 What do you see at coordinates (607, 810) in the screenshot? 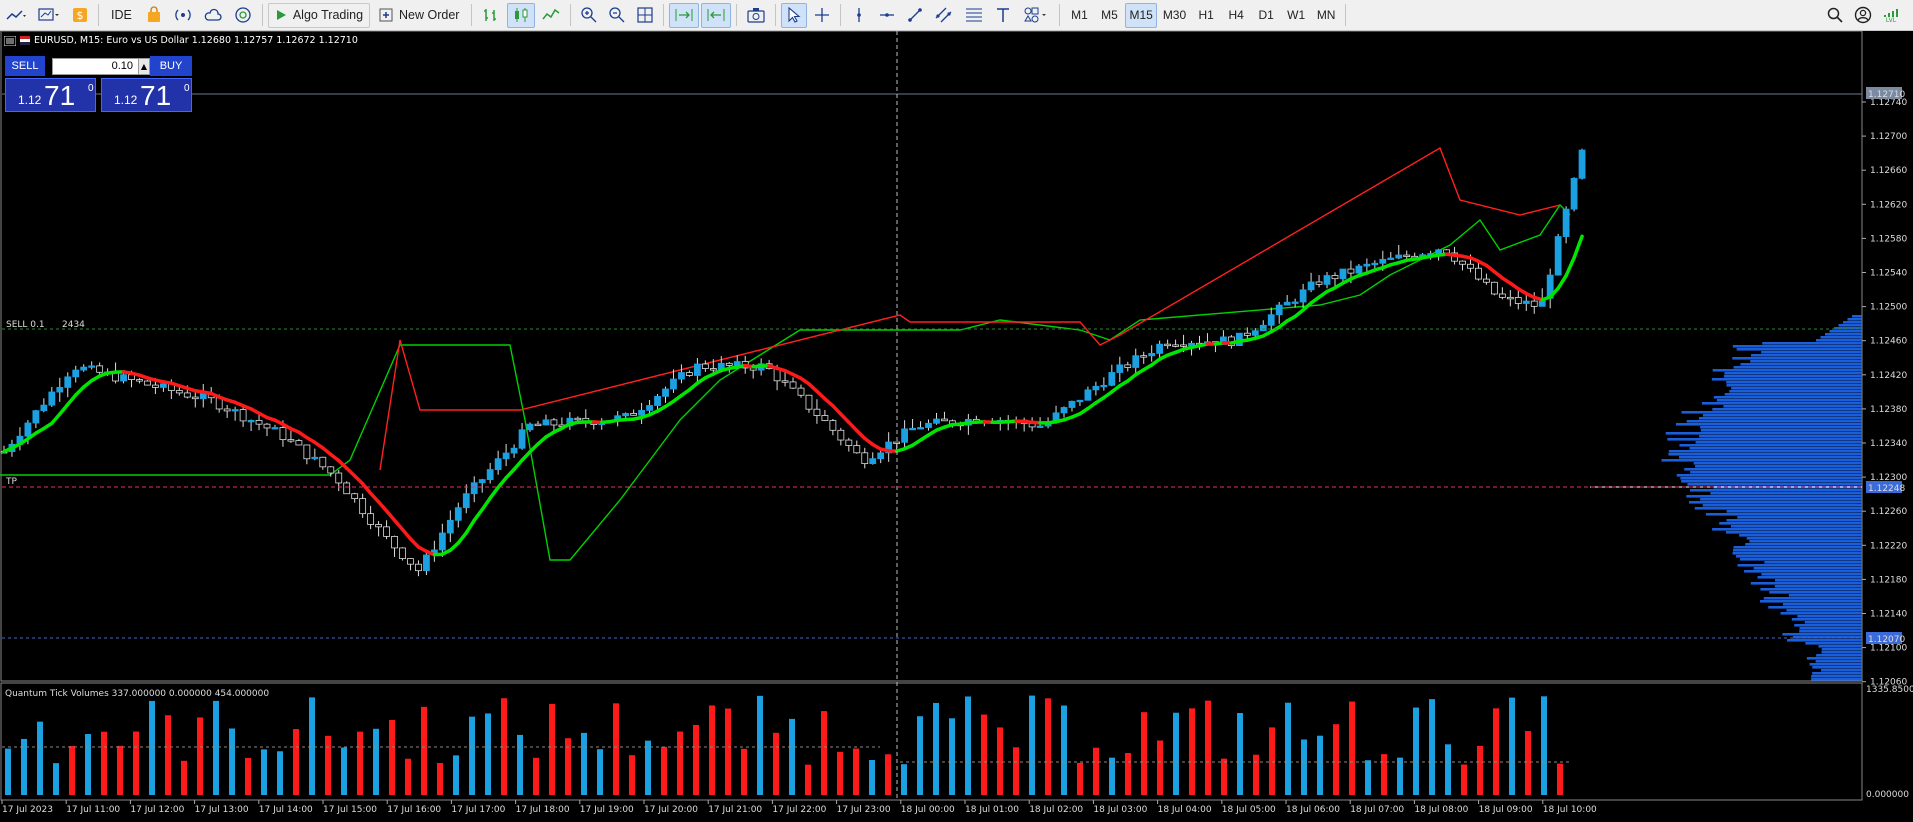
I see `time-axis-label: 17 Jul 19:00` at bounding box center [607, 810].